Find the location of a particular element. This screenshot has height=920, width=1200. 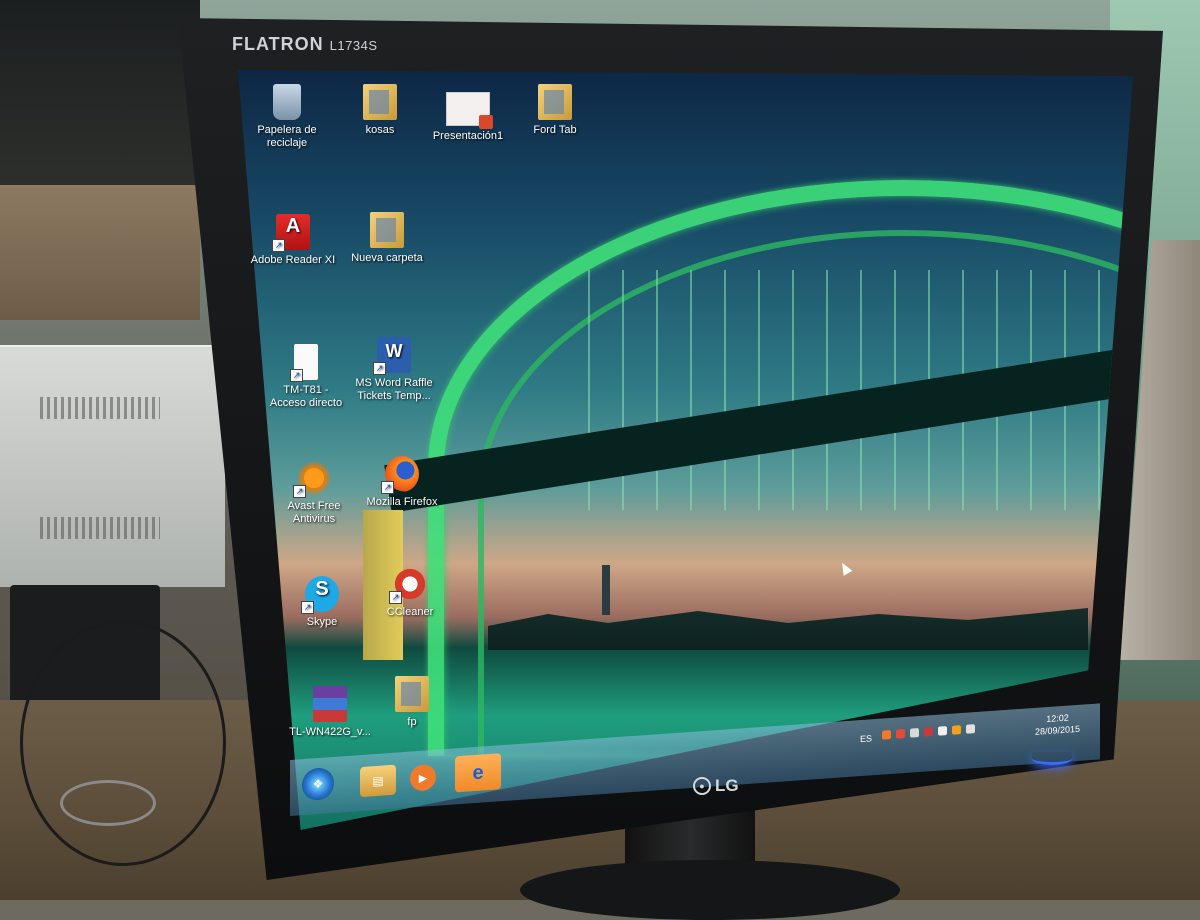

desktop-icon-recycle-bin: Papelera de reciclaje is located at coordinates (287, 117).